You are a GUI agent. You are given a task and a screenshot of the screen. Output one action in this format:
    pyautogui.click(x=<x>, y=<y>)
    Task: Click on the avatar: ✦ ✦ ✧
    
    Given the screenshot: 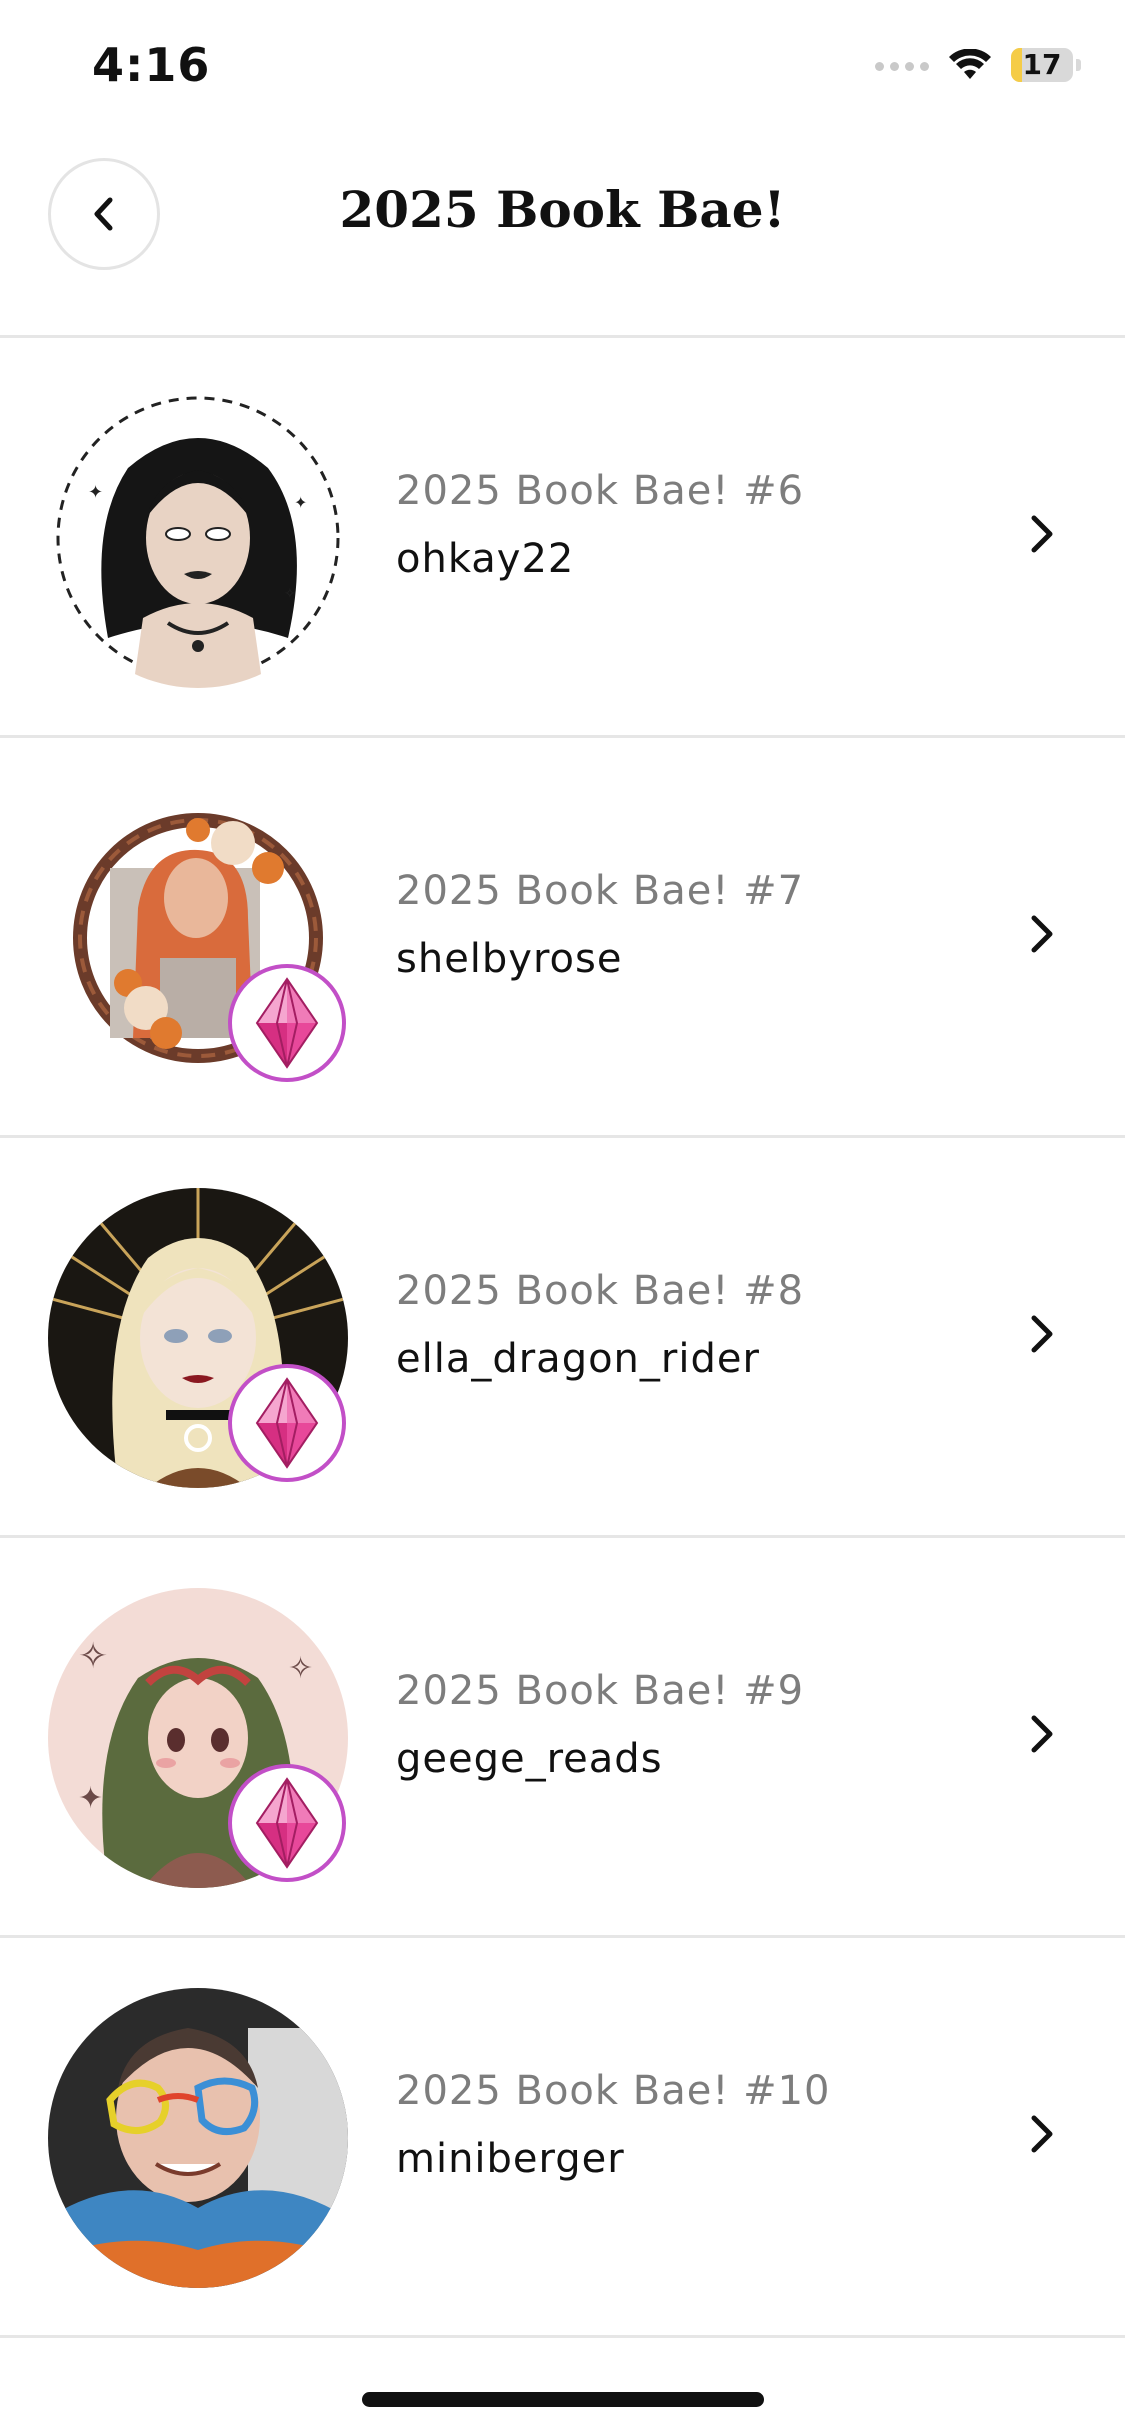 What is the action you would take?
    pyautogui.click(x=198, y=538)
    